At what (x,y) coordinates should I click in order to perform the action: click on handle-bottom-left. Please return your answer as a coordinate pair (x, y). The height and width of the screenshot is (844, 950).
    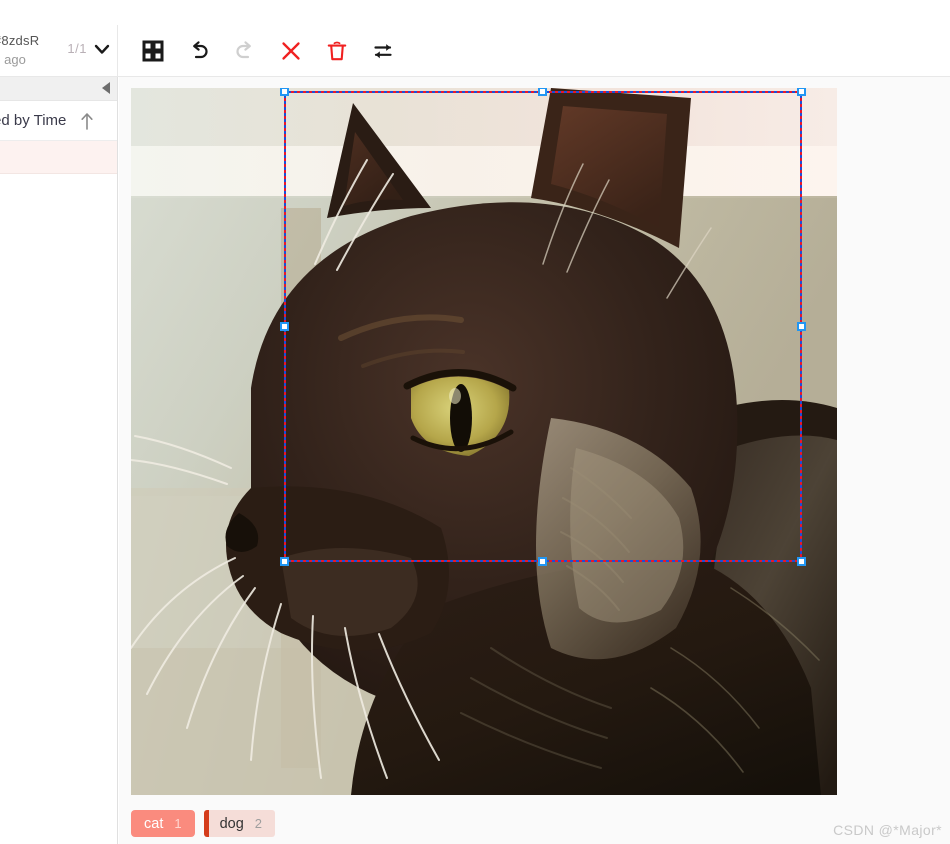
    Looking at the image, I should click on (284, 561).